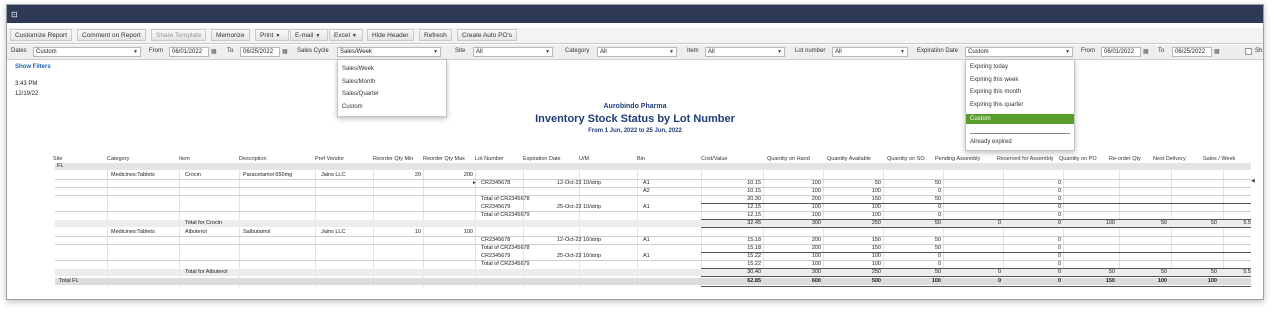 Image resolution: width=1280 pixels, height=312 pixels. I want to click on expiration-option: Expiring this quarter, so click(996, 105).